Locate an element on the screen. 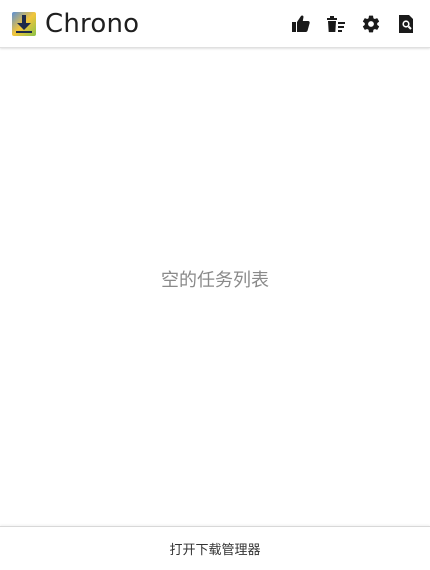 The image size is (430, 570). chrono-logo-icon is located at coordinates (24, 23).